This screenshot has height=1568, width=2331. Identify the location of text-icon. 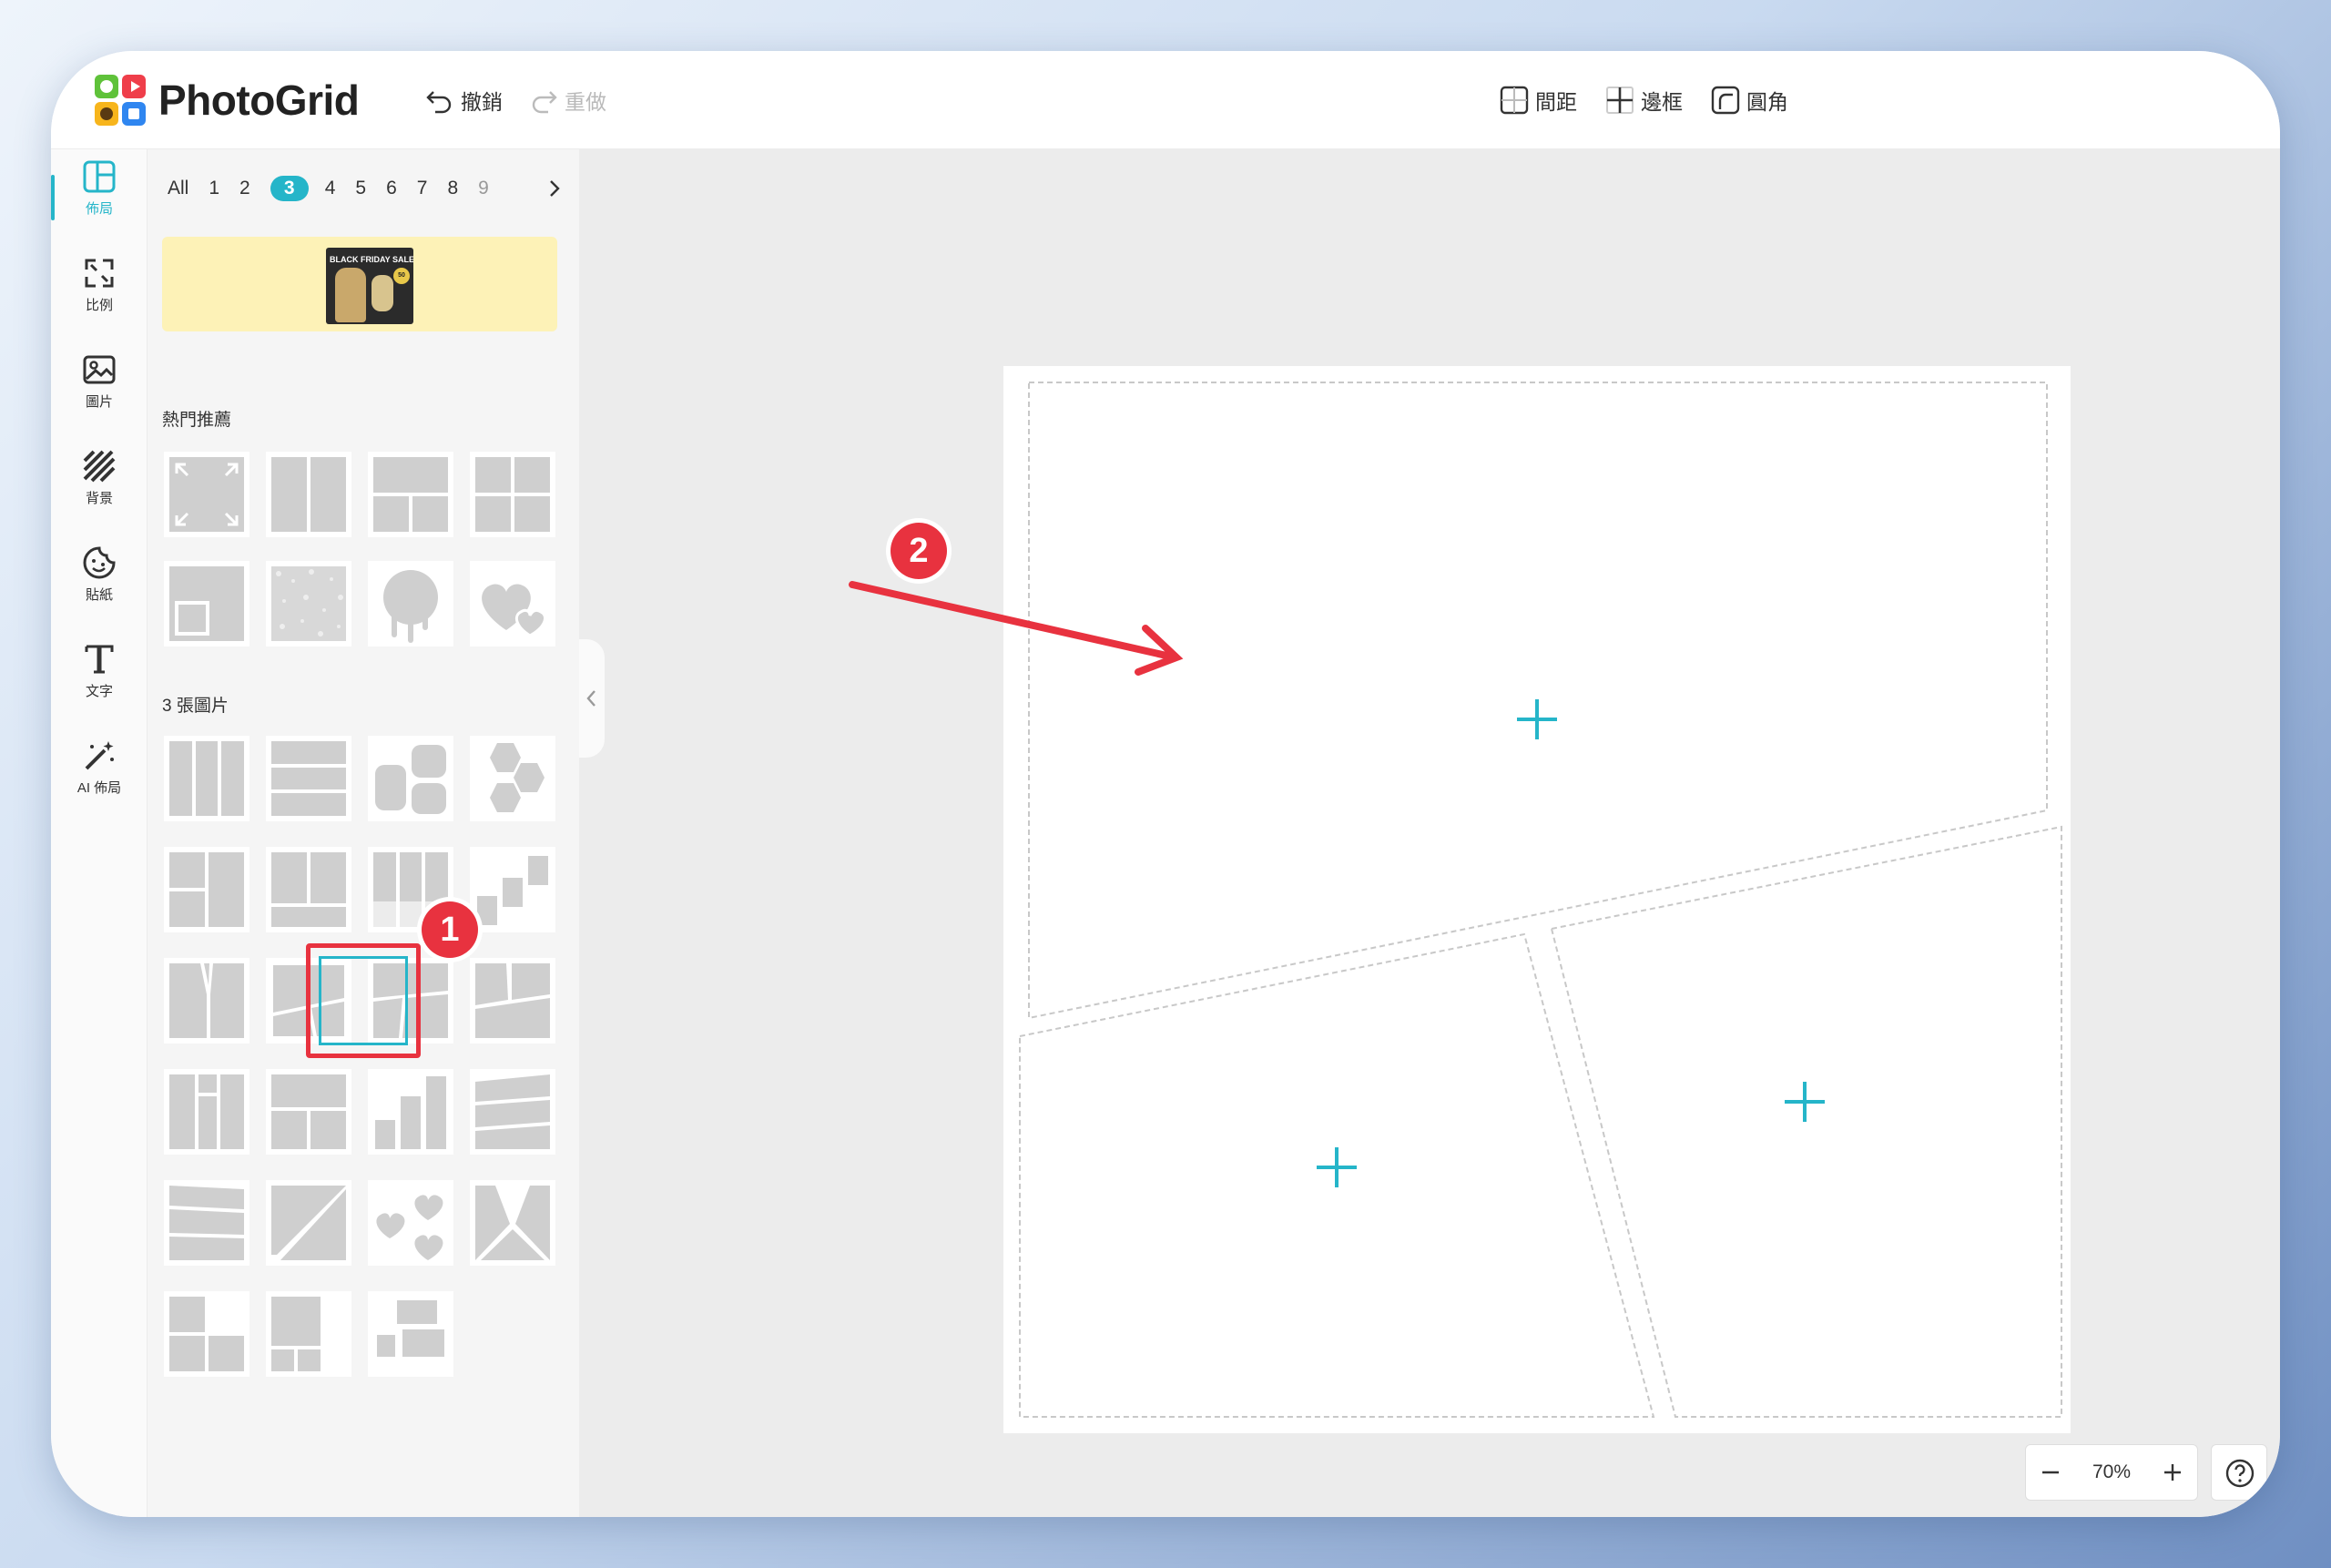
(99, 659).